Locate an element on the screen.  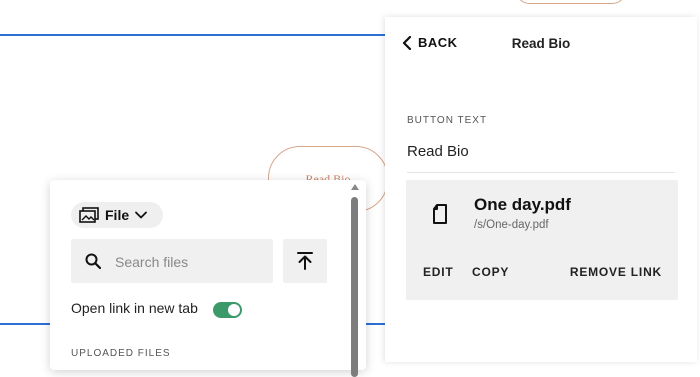
button-text-field: Read Bio is located at coordinates (541, 158).